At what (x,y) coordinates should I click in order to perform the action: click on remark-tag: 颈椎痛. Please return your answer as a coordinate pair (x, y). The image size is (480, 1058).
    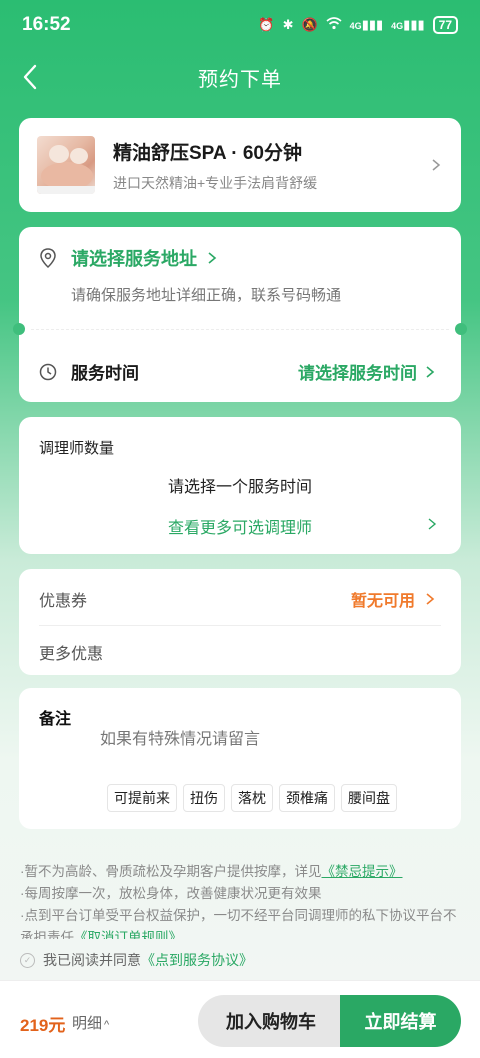
    Looking at the image, I should click on (307, 798).